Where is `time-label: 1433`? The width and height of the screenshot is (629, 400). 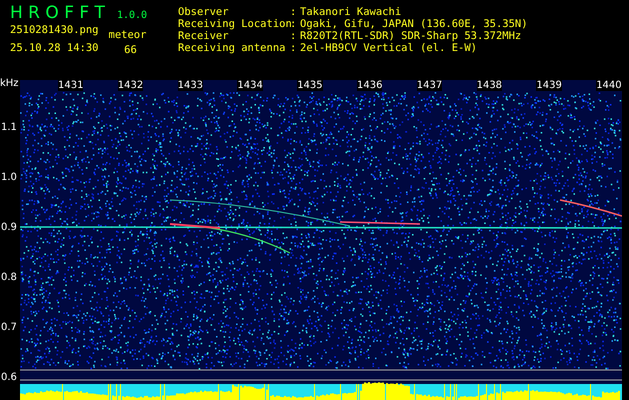 time-label: 1433 is located at coordinates (191, 85).